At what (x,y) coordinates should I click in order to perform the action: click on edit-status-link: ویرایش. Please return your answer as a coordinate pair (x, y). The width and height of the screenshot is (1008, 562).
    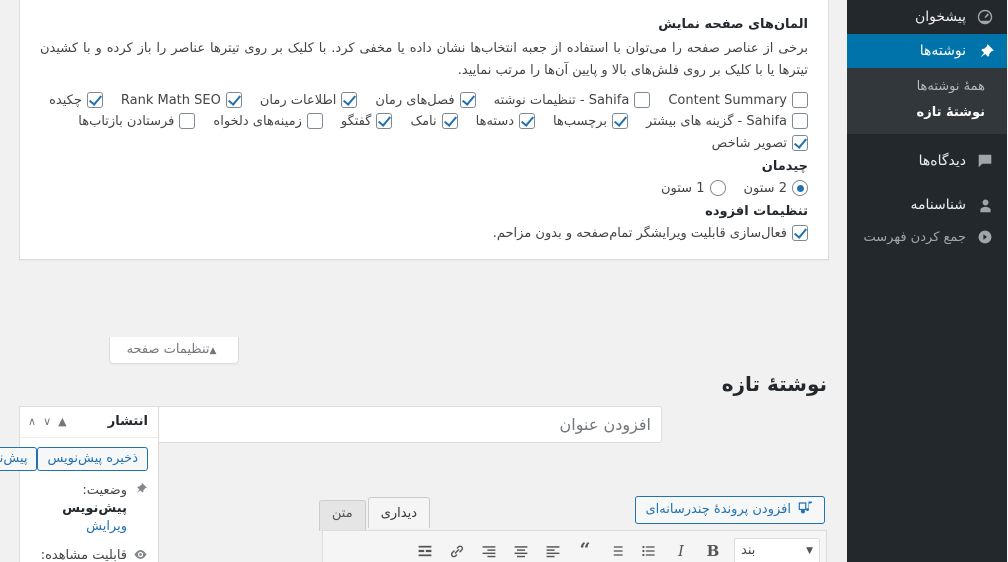
    Looking at the image, I should click on (107, 526).